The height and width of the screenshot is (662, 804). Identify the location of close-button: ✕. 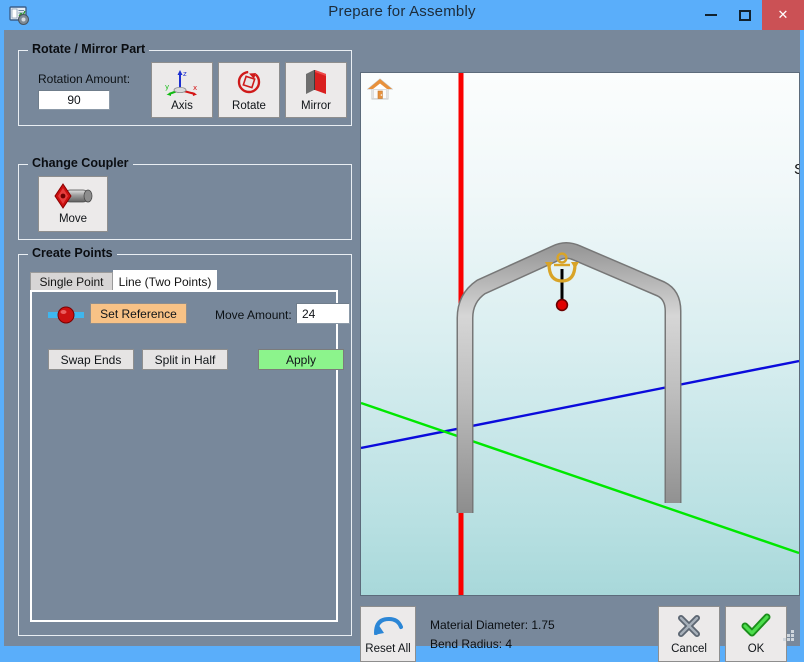
(783, 15).